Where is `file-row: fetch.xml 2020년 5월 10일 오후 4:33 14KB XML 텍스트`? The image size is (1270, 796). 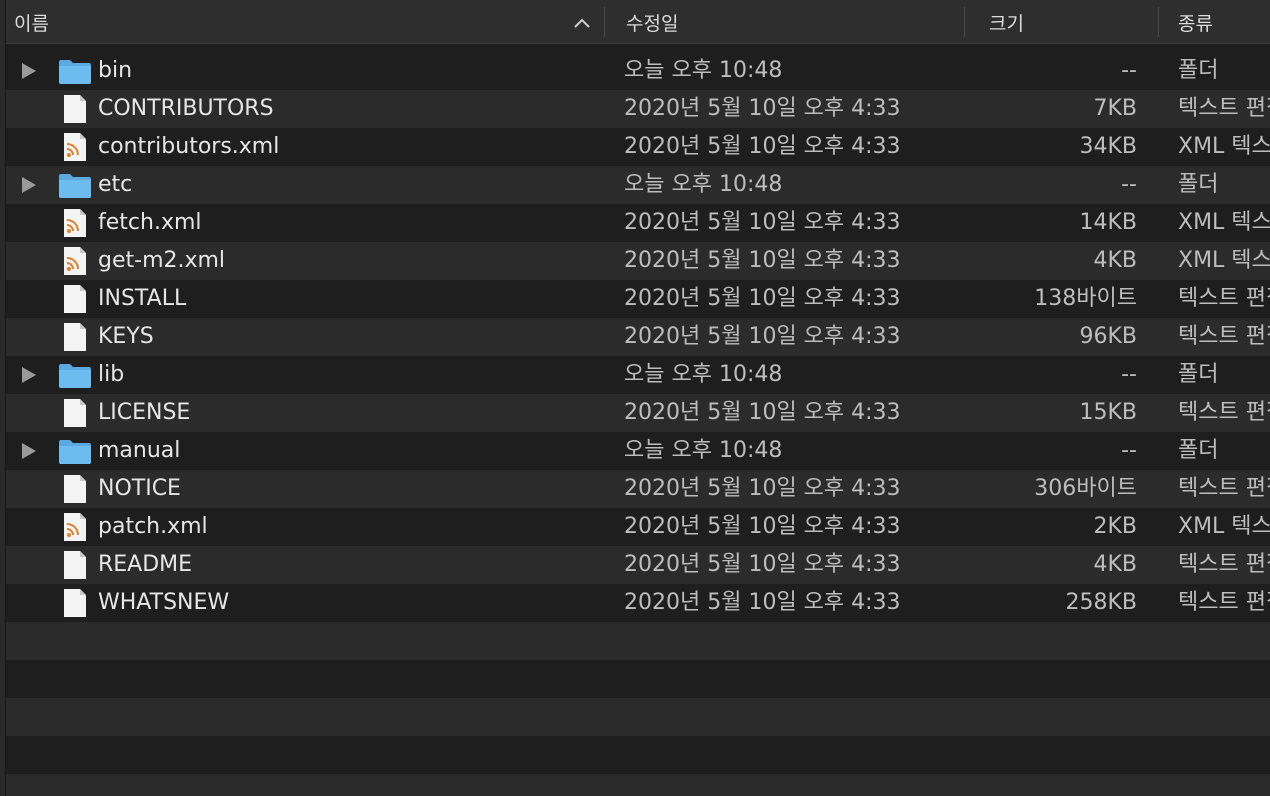 file-row: fetch.xml 2020년 5월 10일 오후 4:33 14KB XML 텍스트 is located at coordinates (638, 223).